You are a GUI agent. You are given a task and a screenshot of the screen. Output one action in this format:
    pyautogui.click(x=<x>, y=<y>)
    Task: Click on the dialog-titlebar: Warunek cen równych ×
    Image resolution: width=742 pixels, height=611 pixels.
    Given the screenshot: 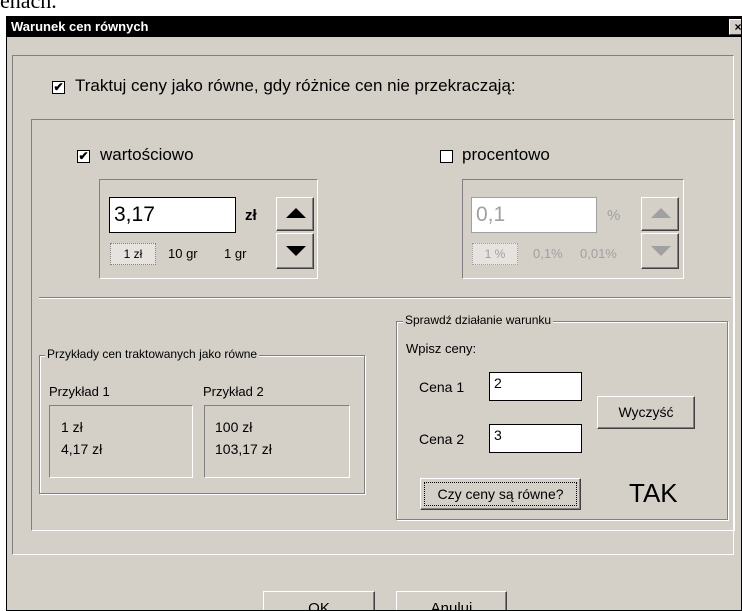 What is the action you would take?
    pyautogui.click(x=374, y=27)
    